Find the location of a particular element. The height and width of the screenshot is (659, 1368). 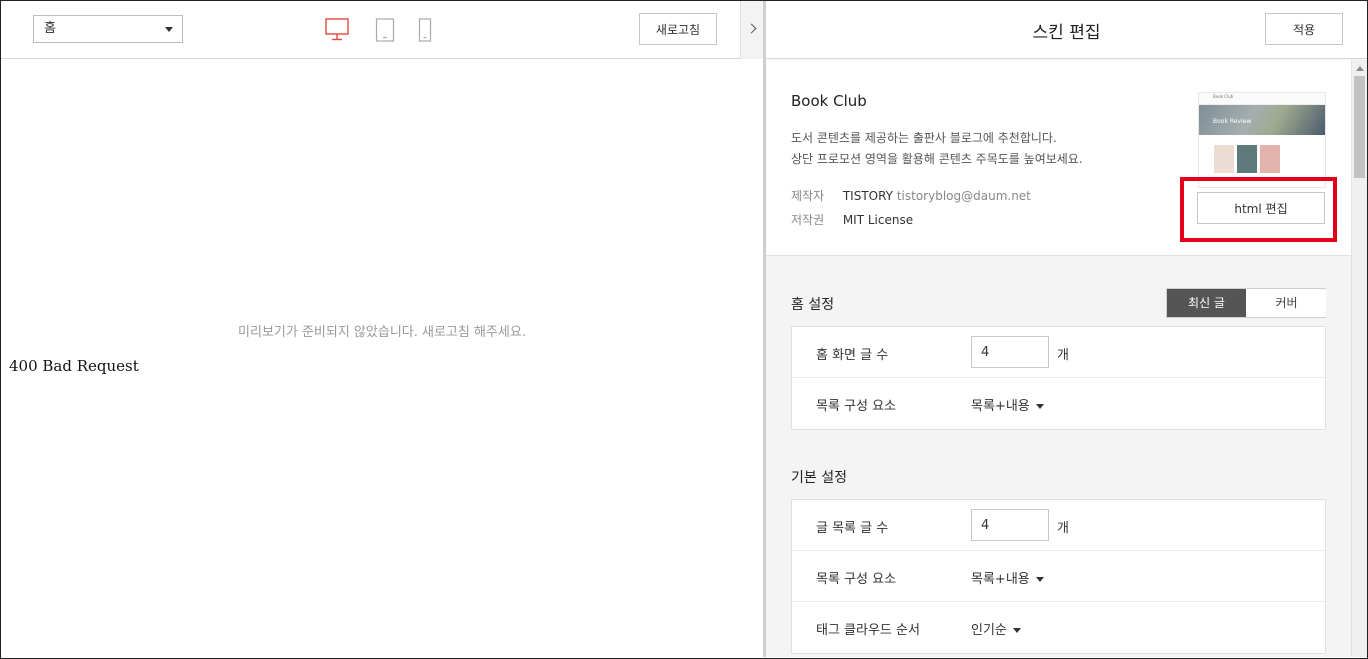

license-value: MIT License is located at coordinates (878, 220).